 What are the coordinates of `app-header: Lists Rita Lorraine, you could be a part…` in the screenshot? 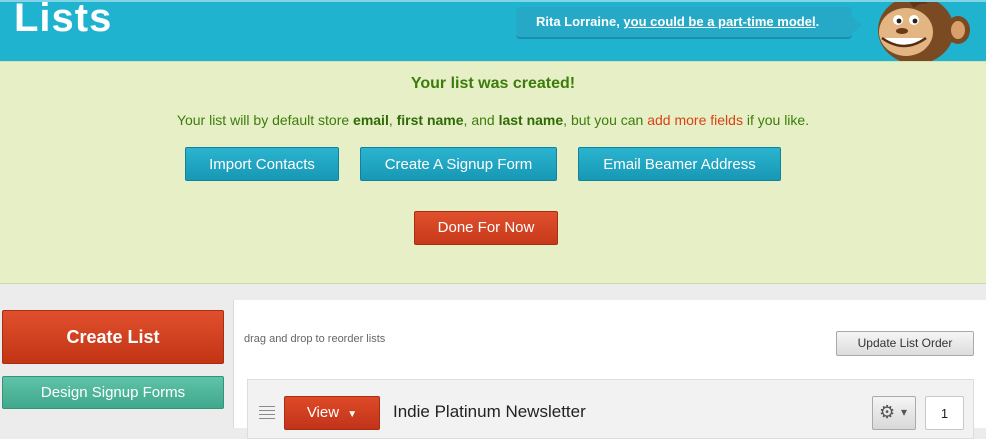 It's located at (493, 31).